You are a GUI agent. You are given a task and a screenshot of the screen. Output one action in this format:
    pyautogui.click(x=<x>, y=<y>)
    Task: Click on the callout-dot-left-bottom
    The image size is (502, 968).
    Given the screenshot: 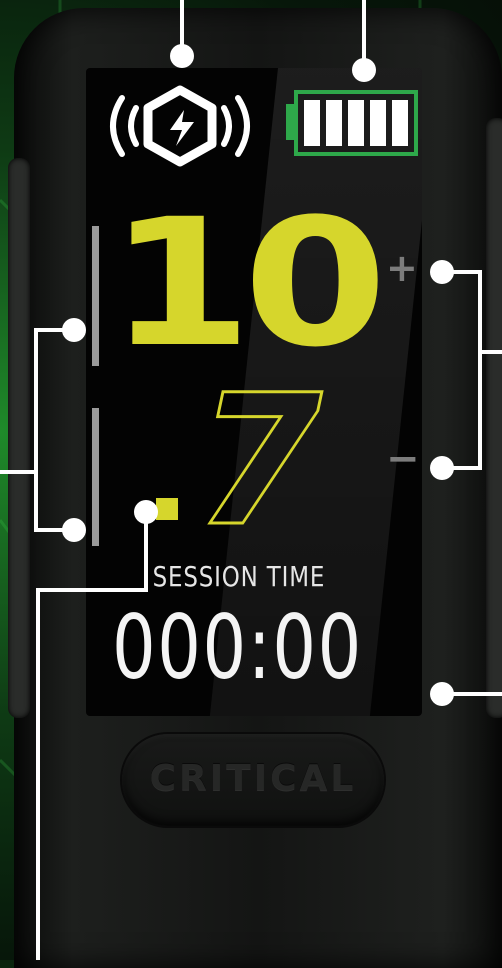 What is the action you would take?
    pyautogui.click(x=74, y=530)
    